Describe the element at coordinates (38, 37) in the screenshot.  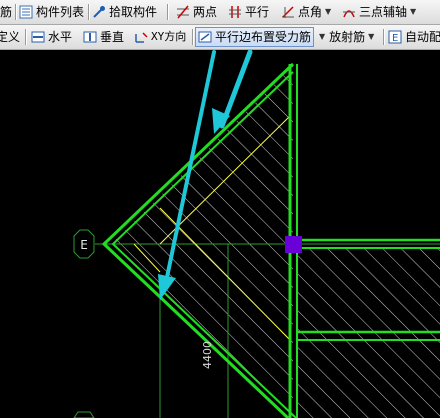
I see `horizontal-rebar-icon` at that location.